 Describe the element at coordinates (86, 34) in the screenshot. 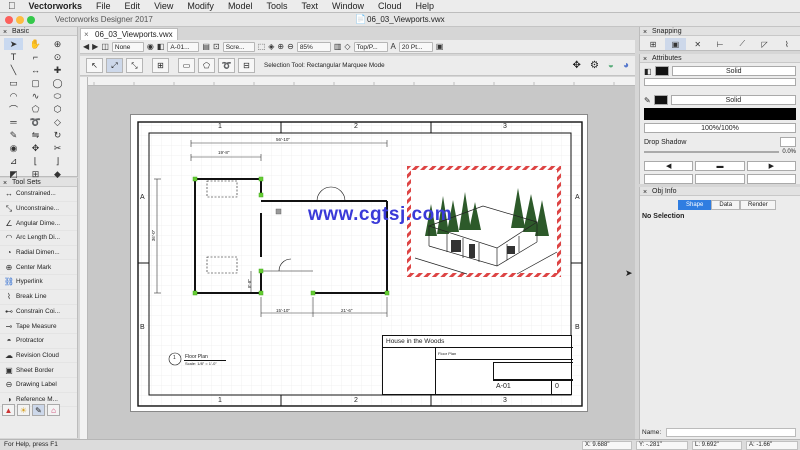

I see `close-tab-icon: ×` at that location.